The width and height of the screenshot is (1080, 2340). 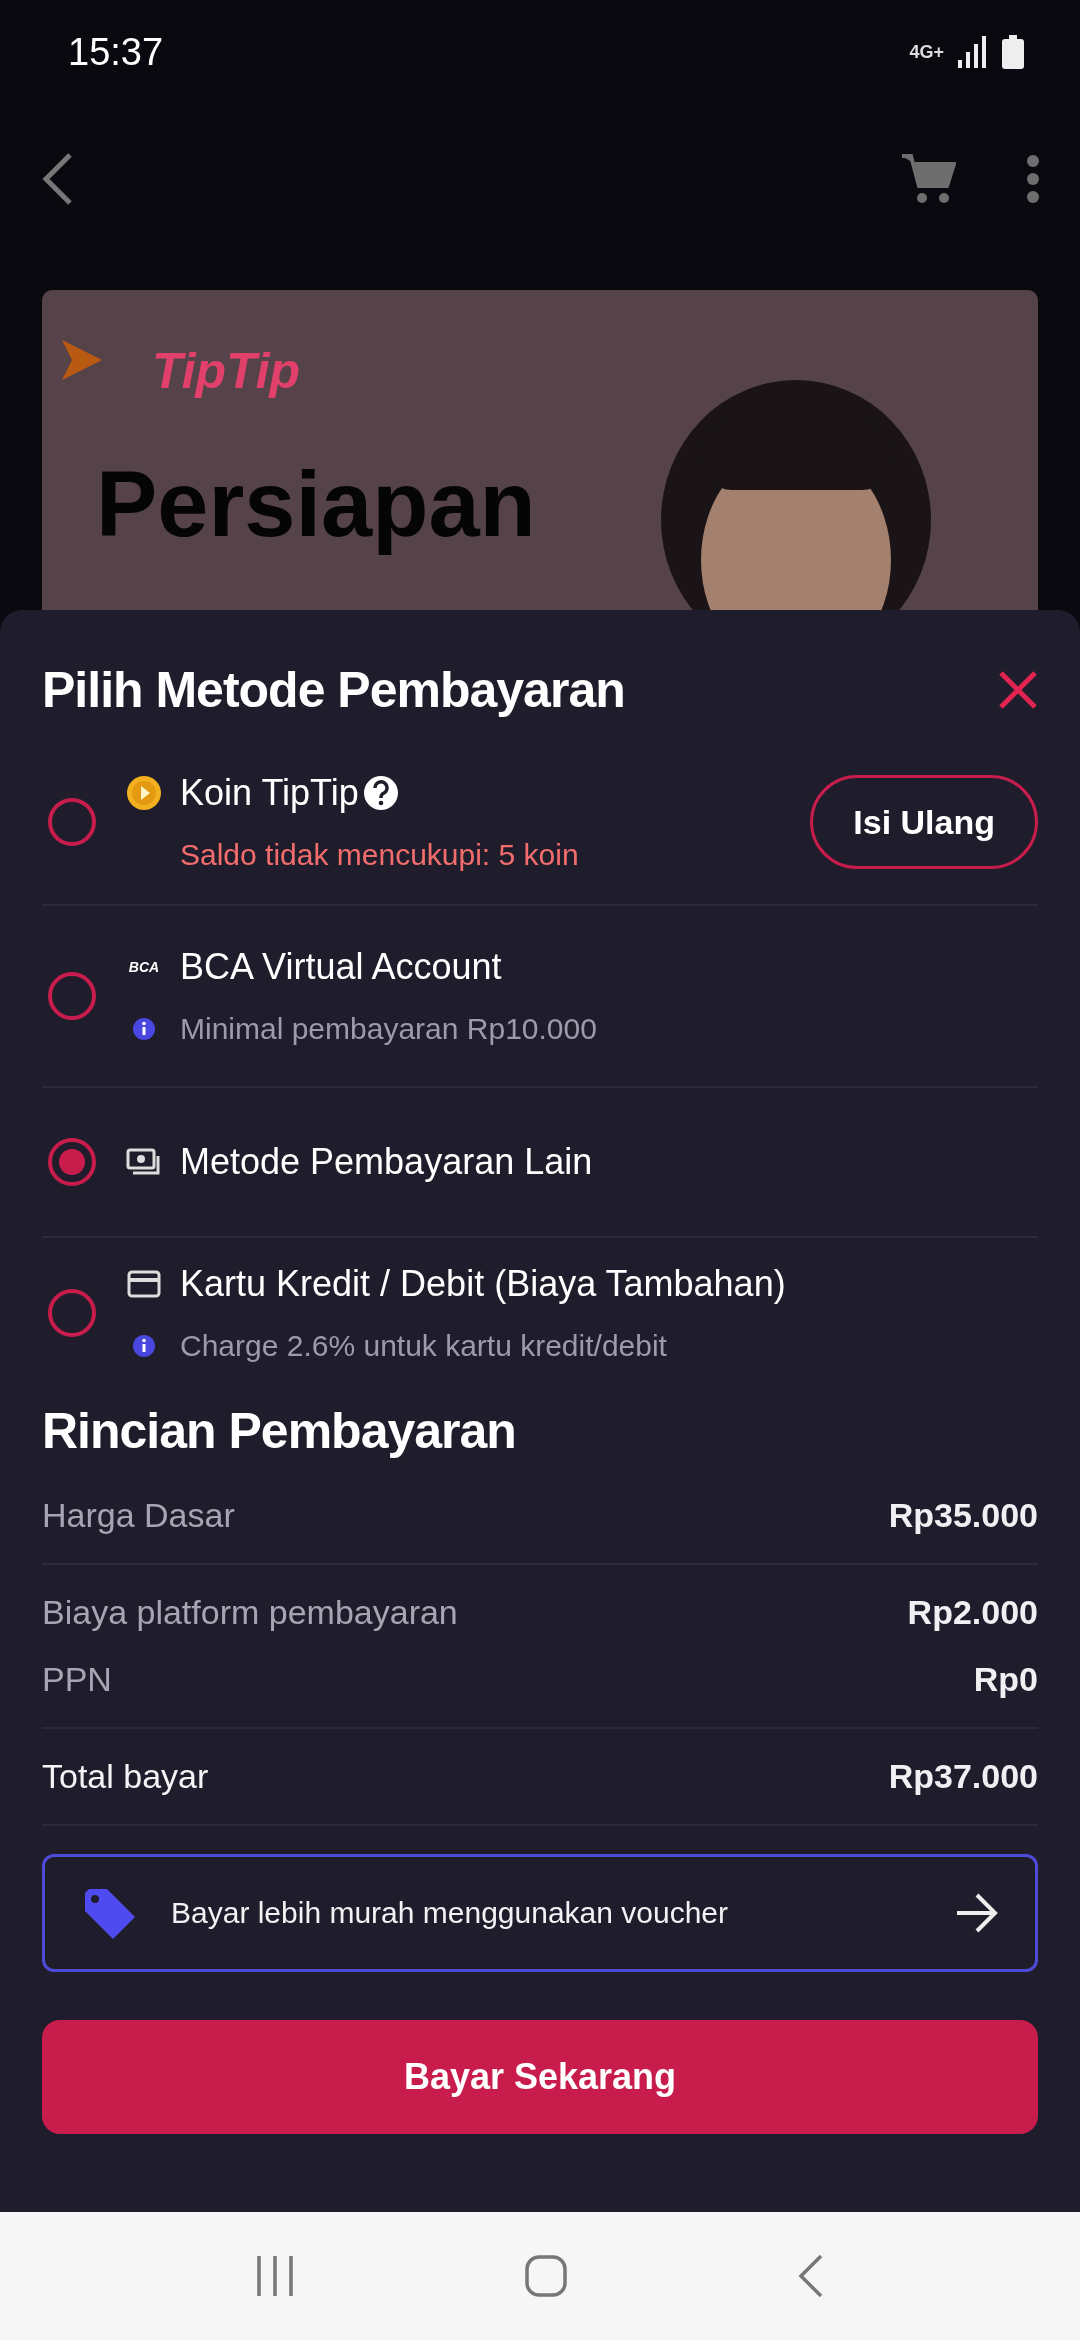 What do you see at coordinates (386, 1162) in the screenshot?
I see `method-label: Metode Pembayaran Lain` at bounding box center [386, 1162].